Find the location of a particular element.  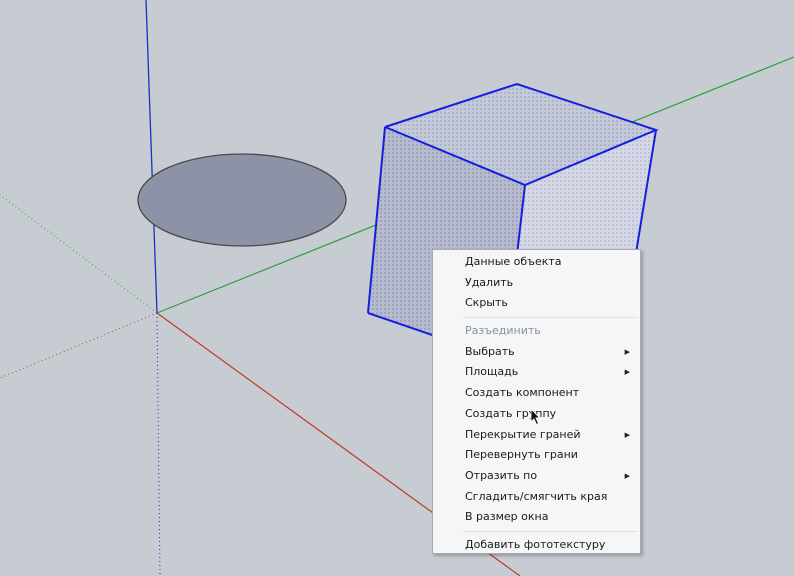

menu-item: Площадь ▶ is located at coordinates (536, 372).